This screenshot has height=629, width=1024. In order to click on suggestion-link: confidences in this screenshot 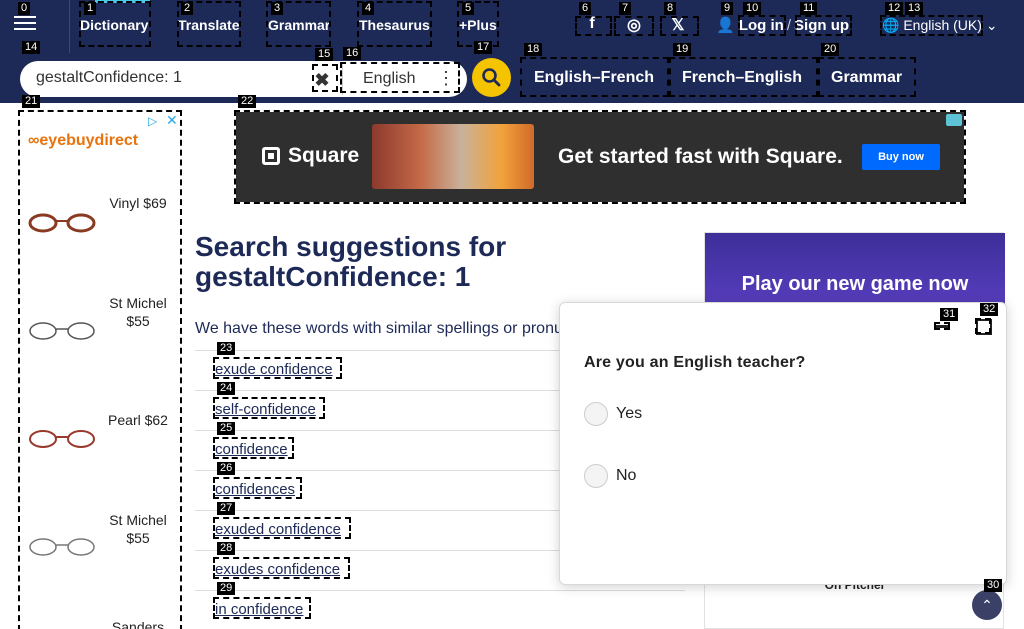, I will do `click(255, 489)`.